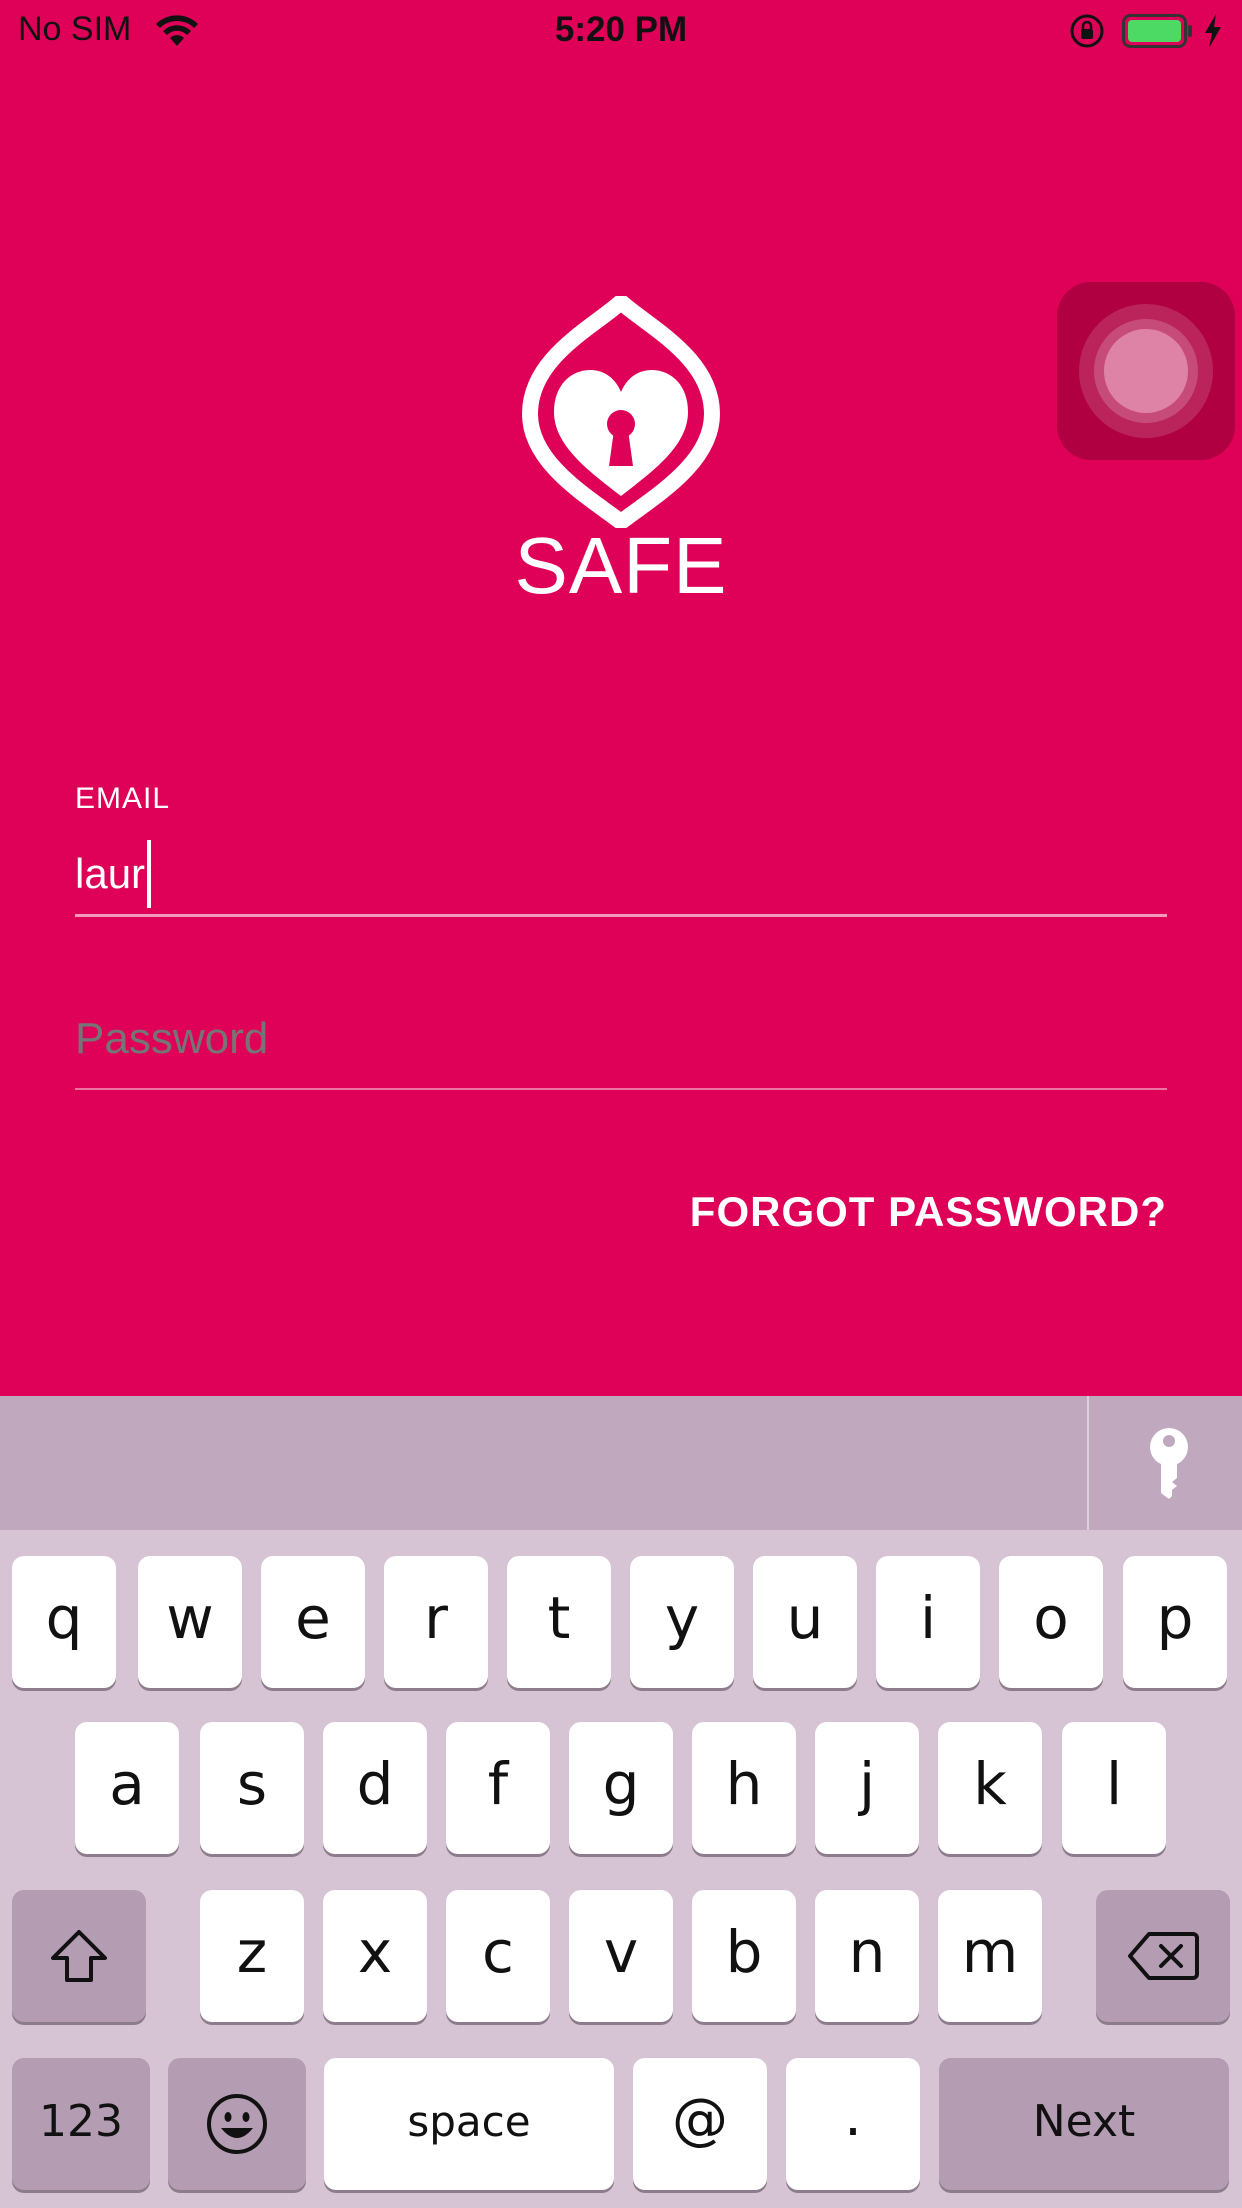  Describe the element at coordinates (853, 2124) in the screenshot. I see `period-key: .` at that location.